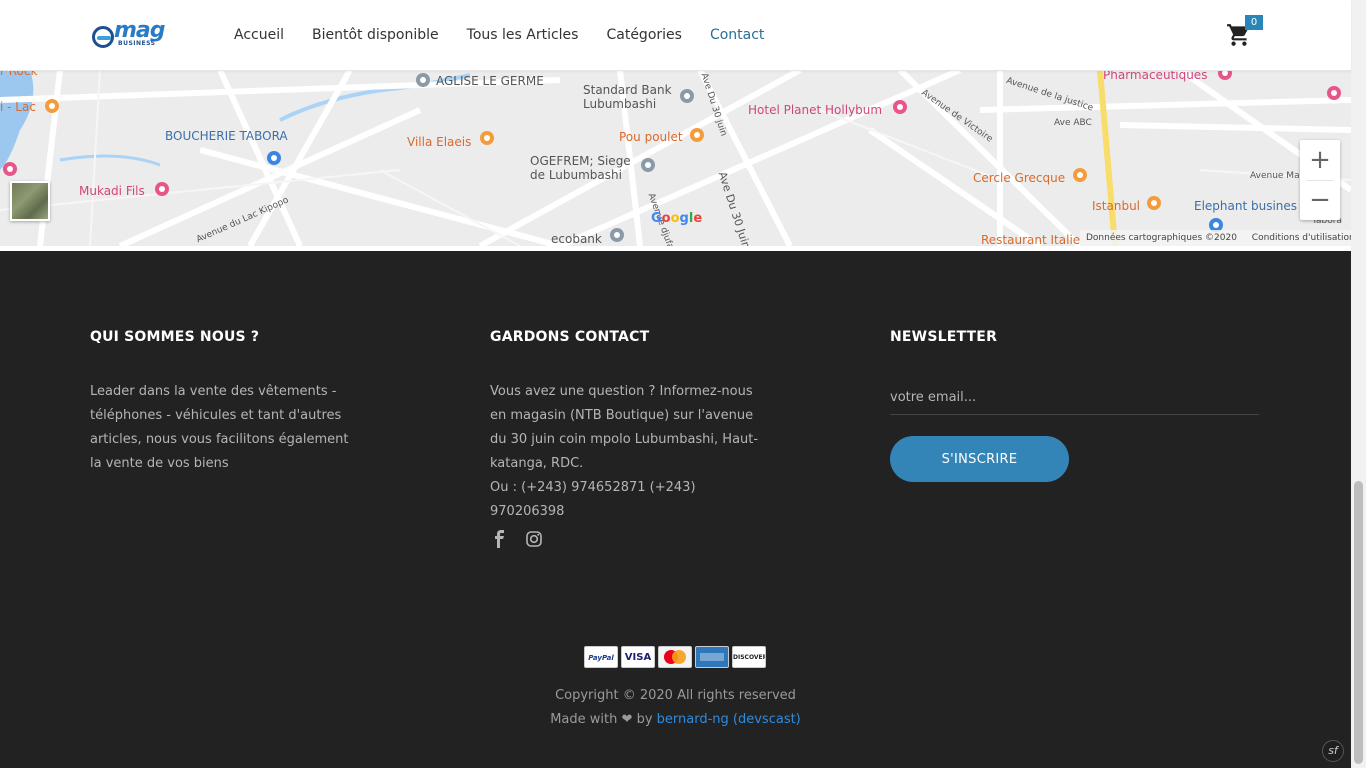  Describe the element at coordinates (1161, 238) in the screenshot. I see `map-data-credit: Données cartographiques ©2020` at that location.